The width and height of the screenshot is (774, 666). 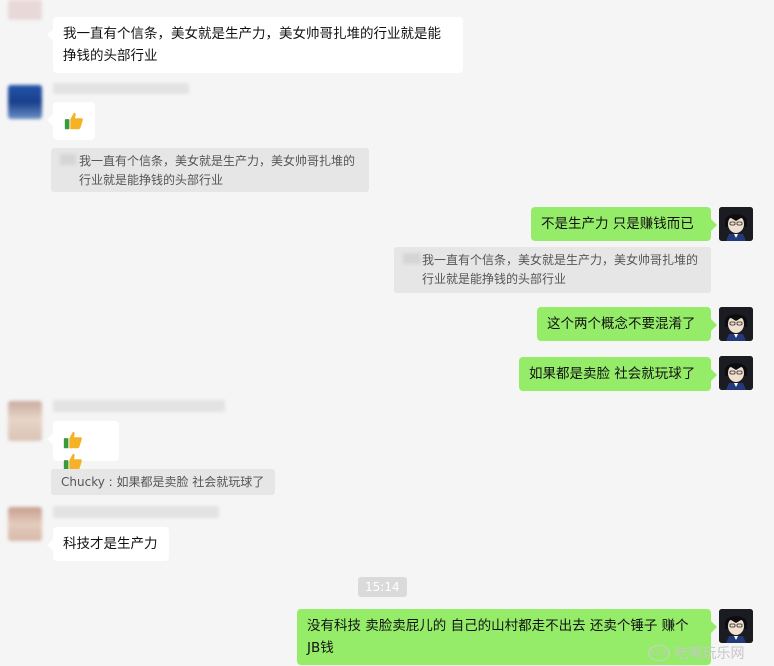 What do you see at coordinates (163, 482) in the screenshot?
I see `quoted-message: Chucky : 如果都是卖脸 社会就玩球了` at bounding box center [163, 482].